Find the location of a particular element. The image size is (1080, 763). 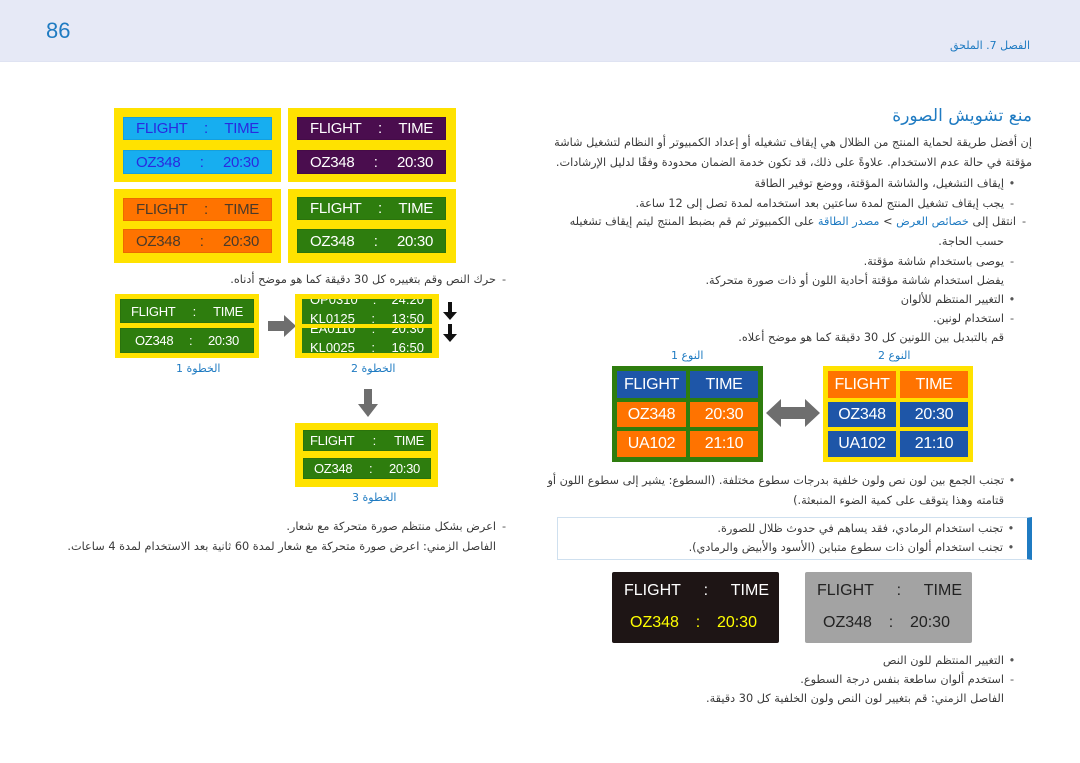

step2-scroll-panel-top: OP0310: 24:20 KL0125: 13:50 is located at coordinates (367, 311).